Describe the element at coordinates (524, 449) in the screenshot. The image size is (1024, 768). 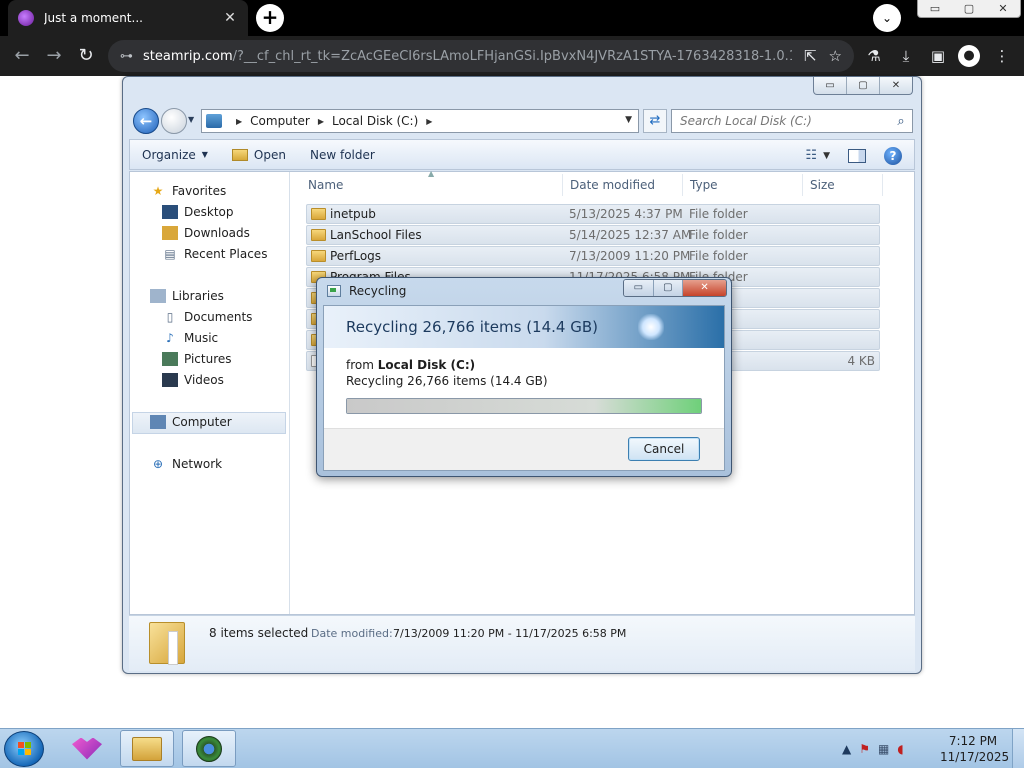
I see `dialog-footer: Cancel` at that location.